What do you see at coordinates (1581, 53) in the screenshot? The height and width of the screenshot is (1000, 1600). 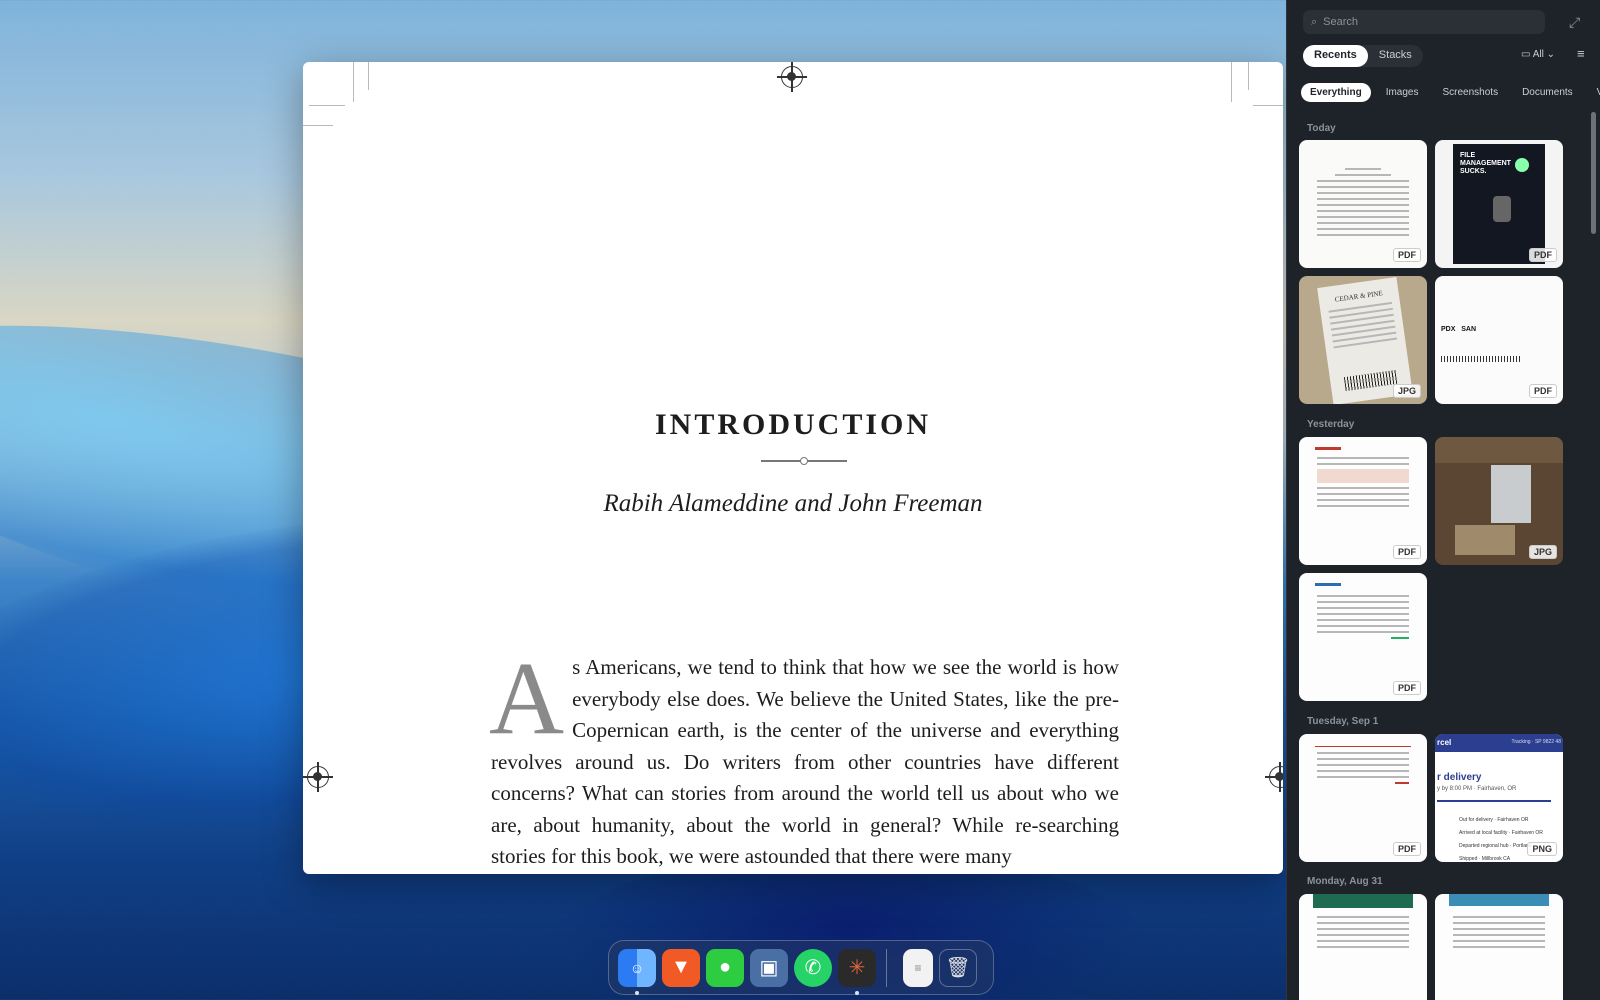 I see `list-view-icon: ≡` at bounding box center [1581, 53].